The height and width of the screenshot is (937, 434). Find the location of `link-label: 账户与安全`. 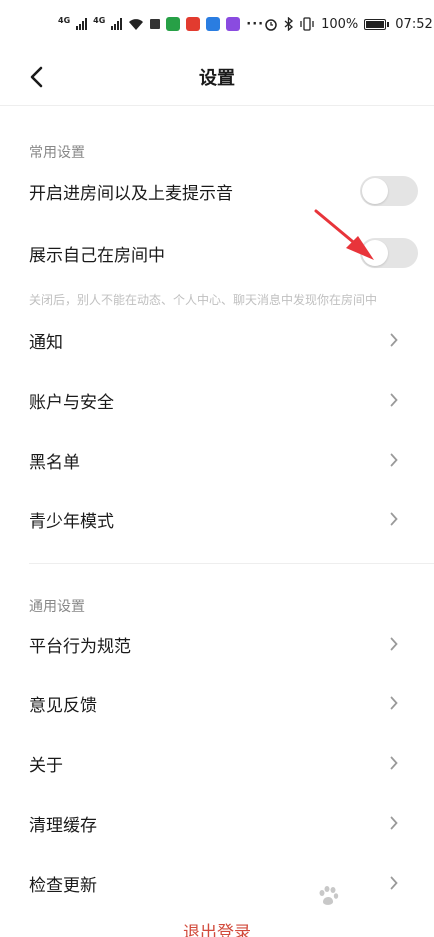

link-label: 账户与安全 is located at coordinates (71, 402).